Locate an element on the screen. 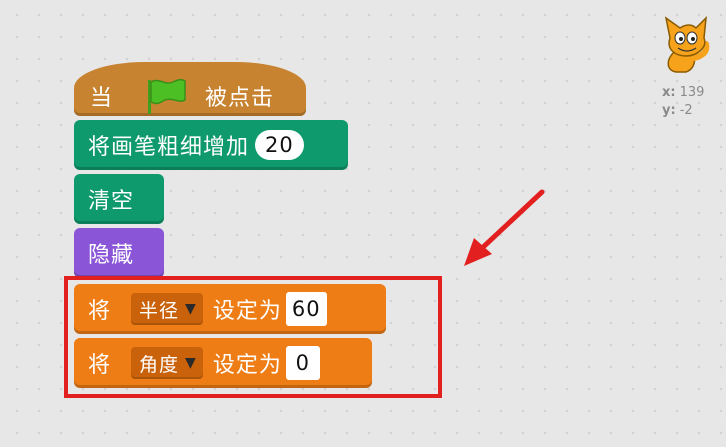 The width and height of the screenshot is (726, 447). highlight-box is located at coordinates (253, 337).